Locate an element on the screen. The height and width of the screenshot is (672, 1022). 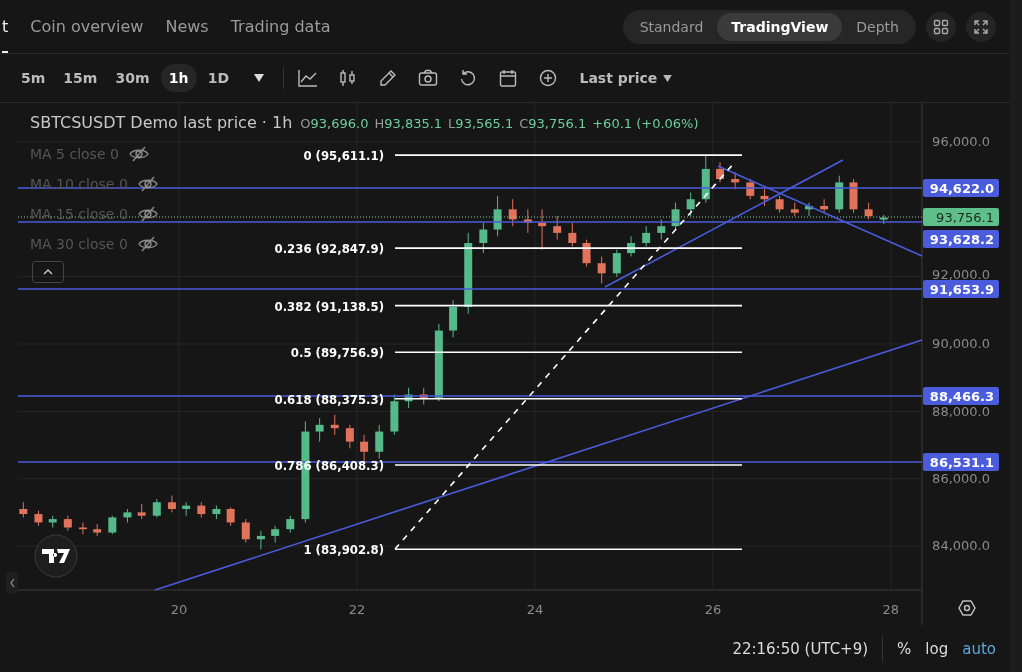
price-tag: 91,653.9 is located at coordinates (961, 289).